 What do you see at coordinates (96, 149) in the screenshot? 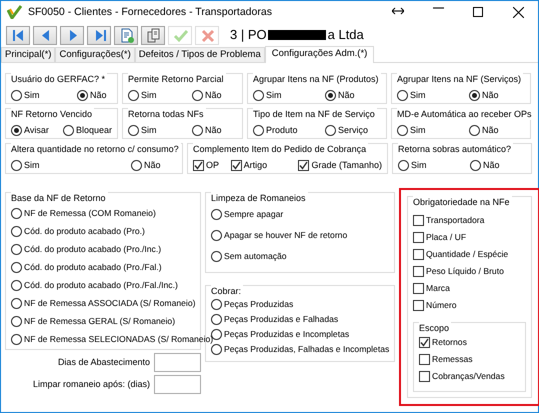
I see `group-title: Altera quantidade no retorno c/ consumo?` at bounding box center [96, 149].